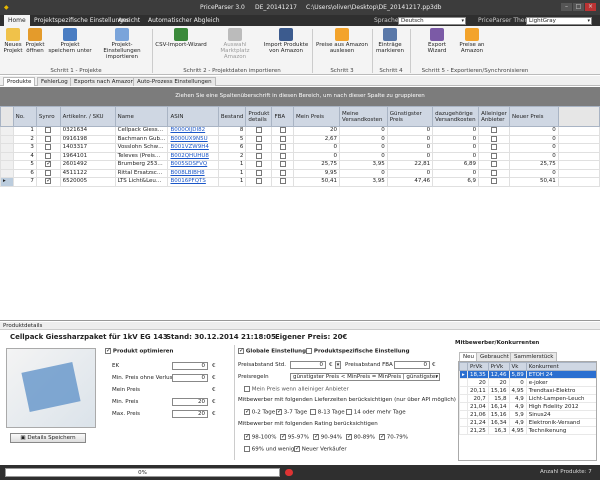  I want to click on sole-seller-checkbox: Mein Preis wenn alleiniger Anbieter, so click(296, 389).